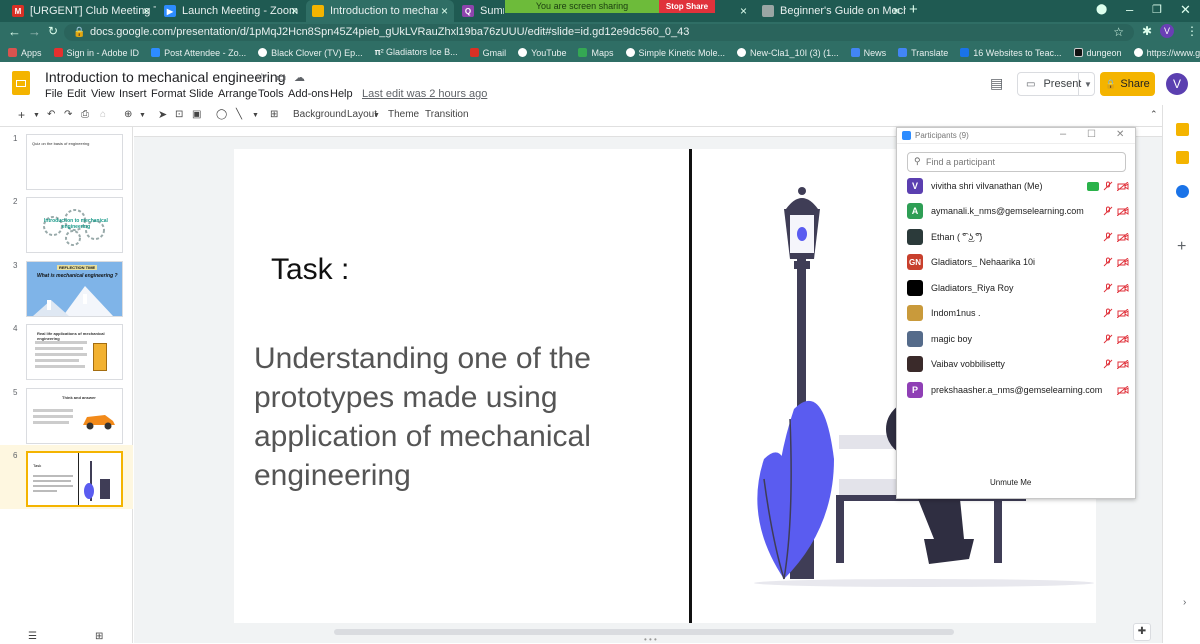  What do you see at coordinates (21, 115) in the screenshot?
I see `new-slide-icon: +` at bounding box center [21, 115].